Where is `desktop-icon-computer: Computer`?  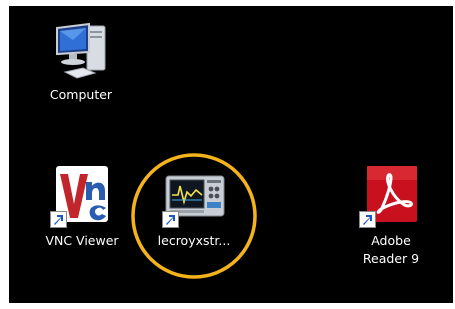 desktop-icon-computer: Computer is located at coordinates (81, 60).